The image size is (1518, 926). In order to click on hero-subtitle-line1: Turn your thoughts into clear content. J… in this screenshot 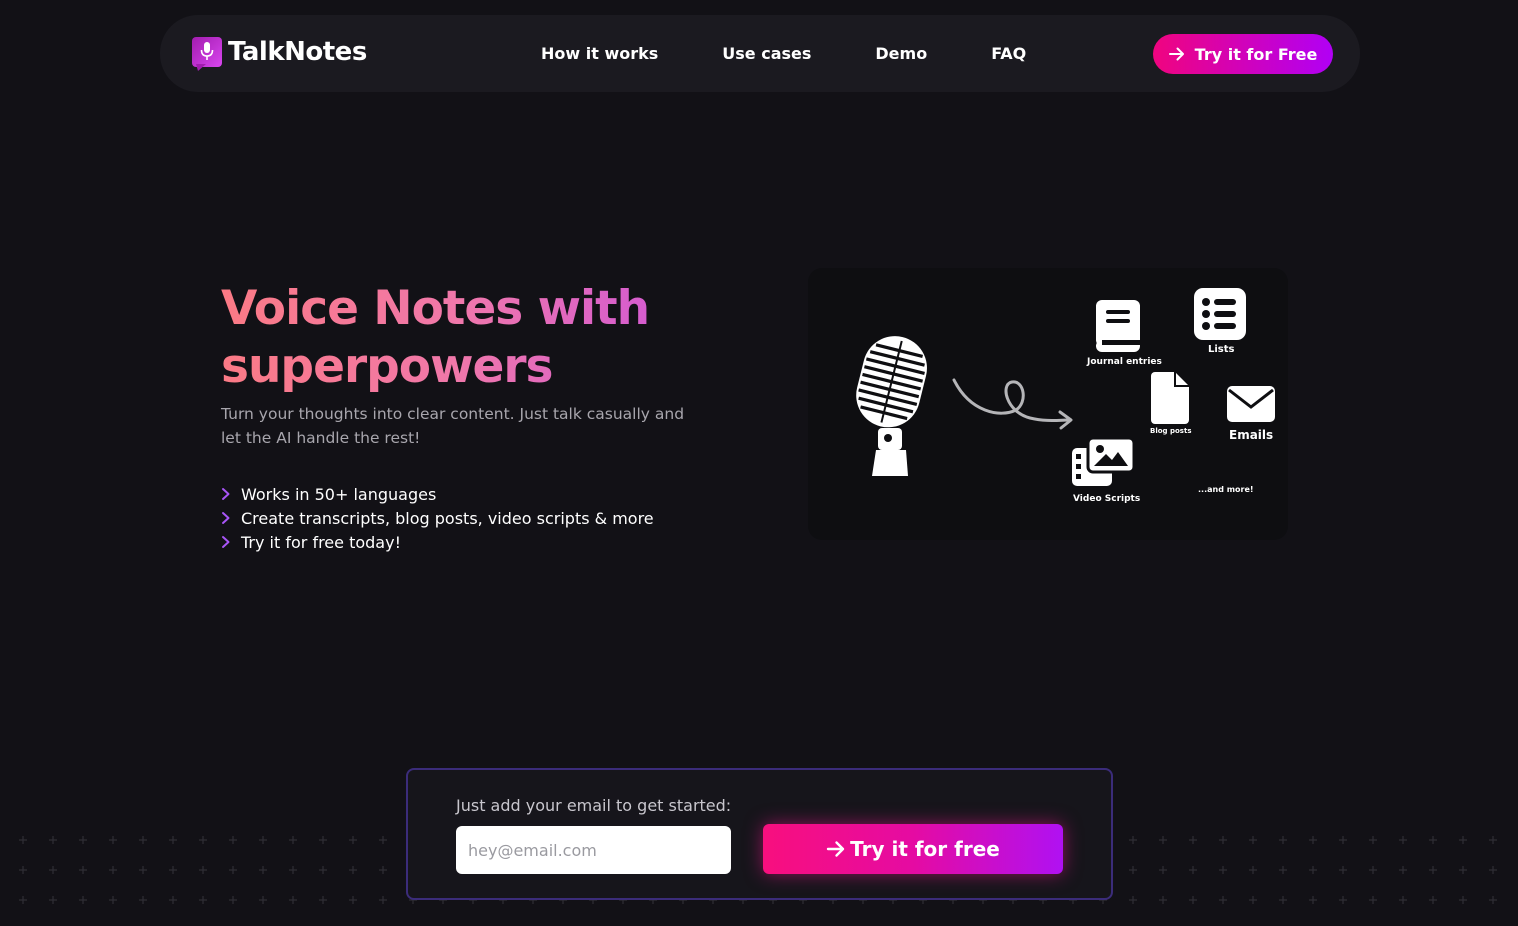, I will do `click(453, 414)`.